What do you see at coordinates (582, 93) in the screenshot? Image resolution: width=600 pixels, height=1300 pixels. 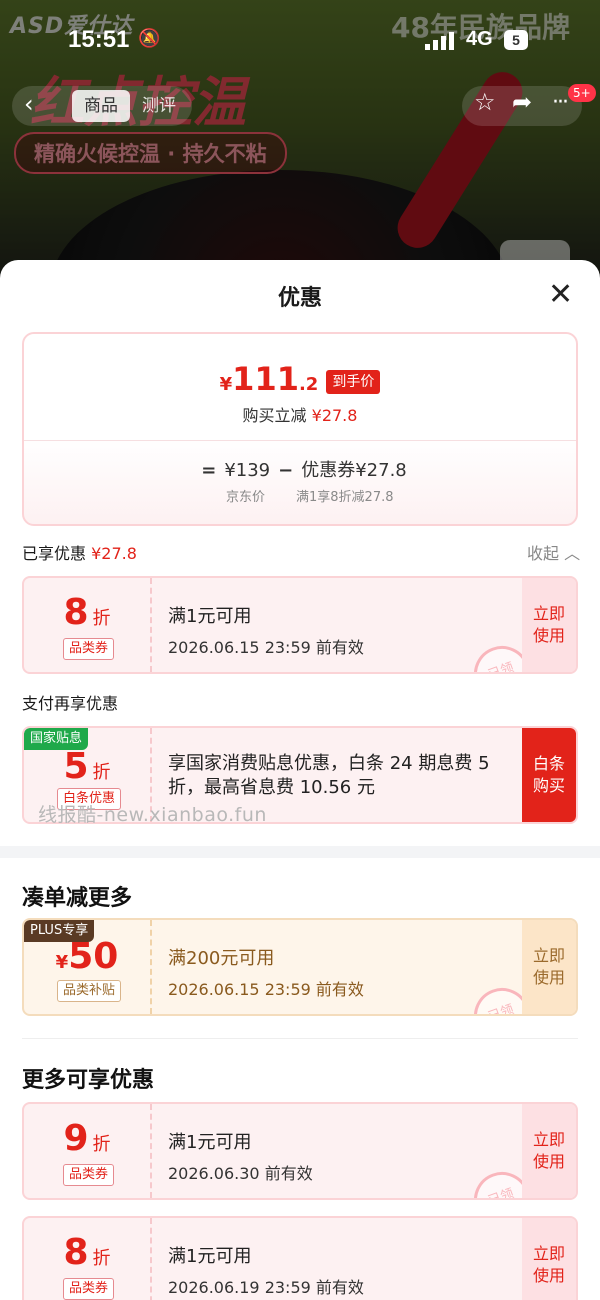 I see `message-count-badge: 5+` at bounding box center [582, 93].